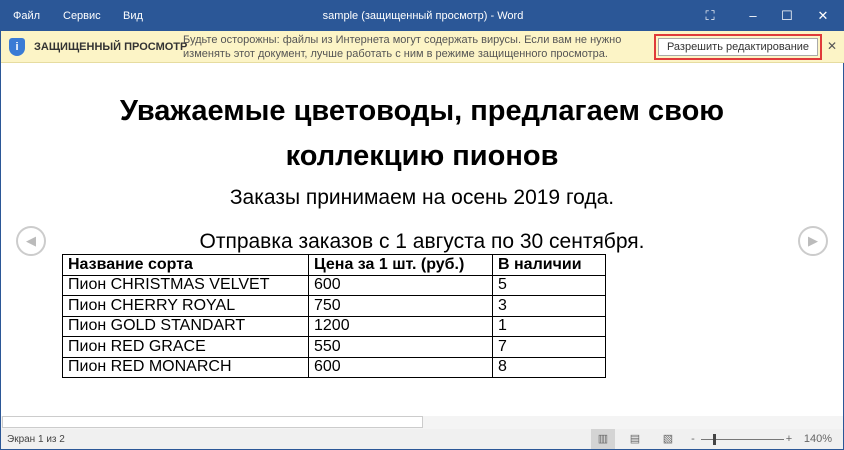 The width and height of the screenshot is (844, 450). I want to click on zoom-level: 140%, so click(818, 439).